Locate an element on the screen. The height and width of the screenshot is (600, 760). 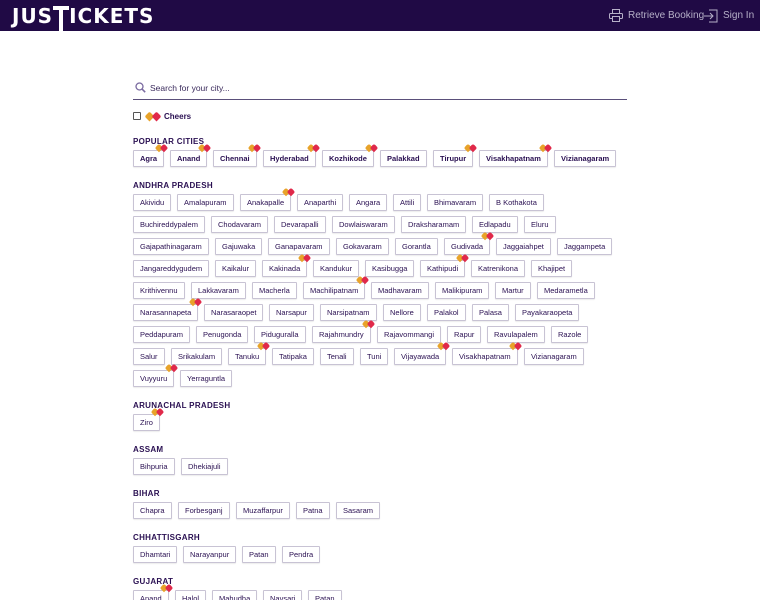
city-chip-edlapadu: Edlapadu is located at coordinates (495, 224).